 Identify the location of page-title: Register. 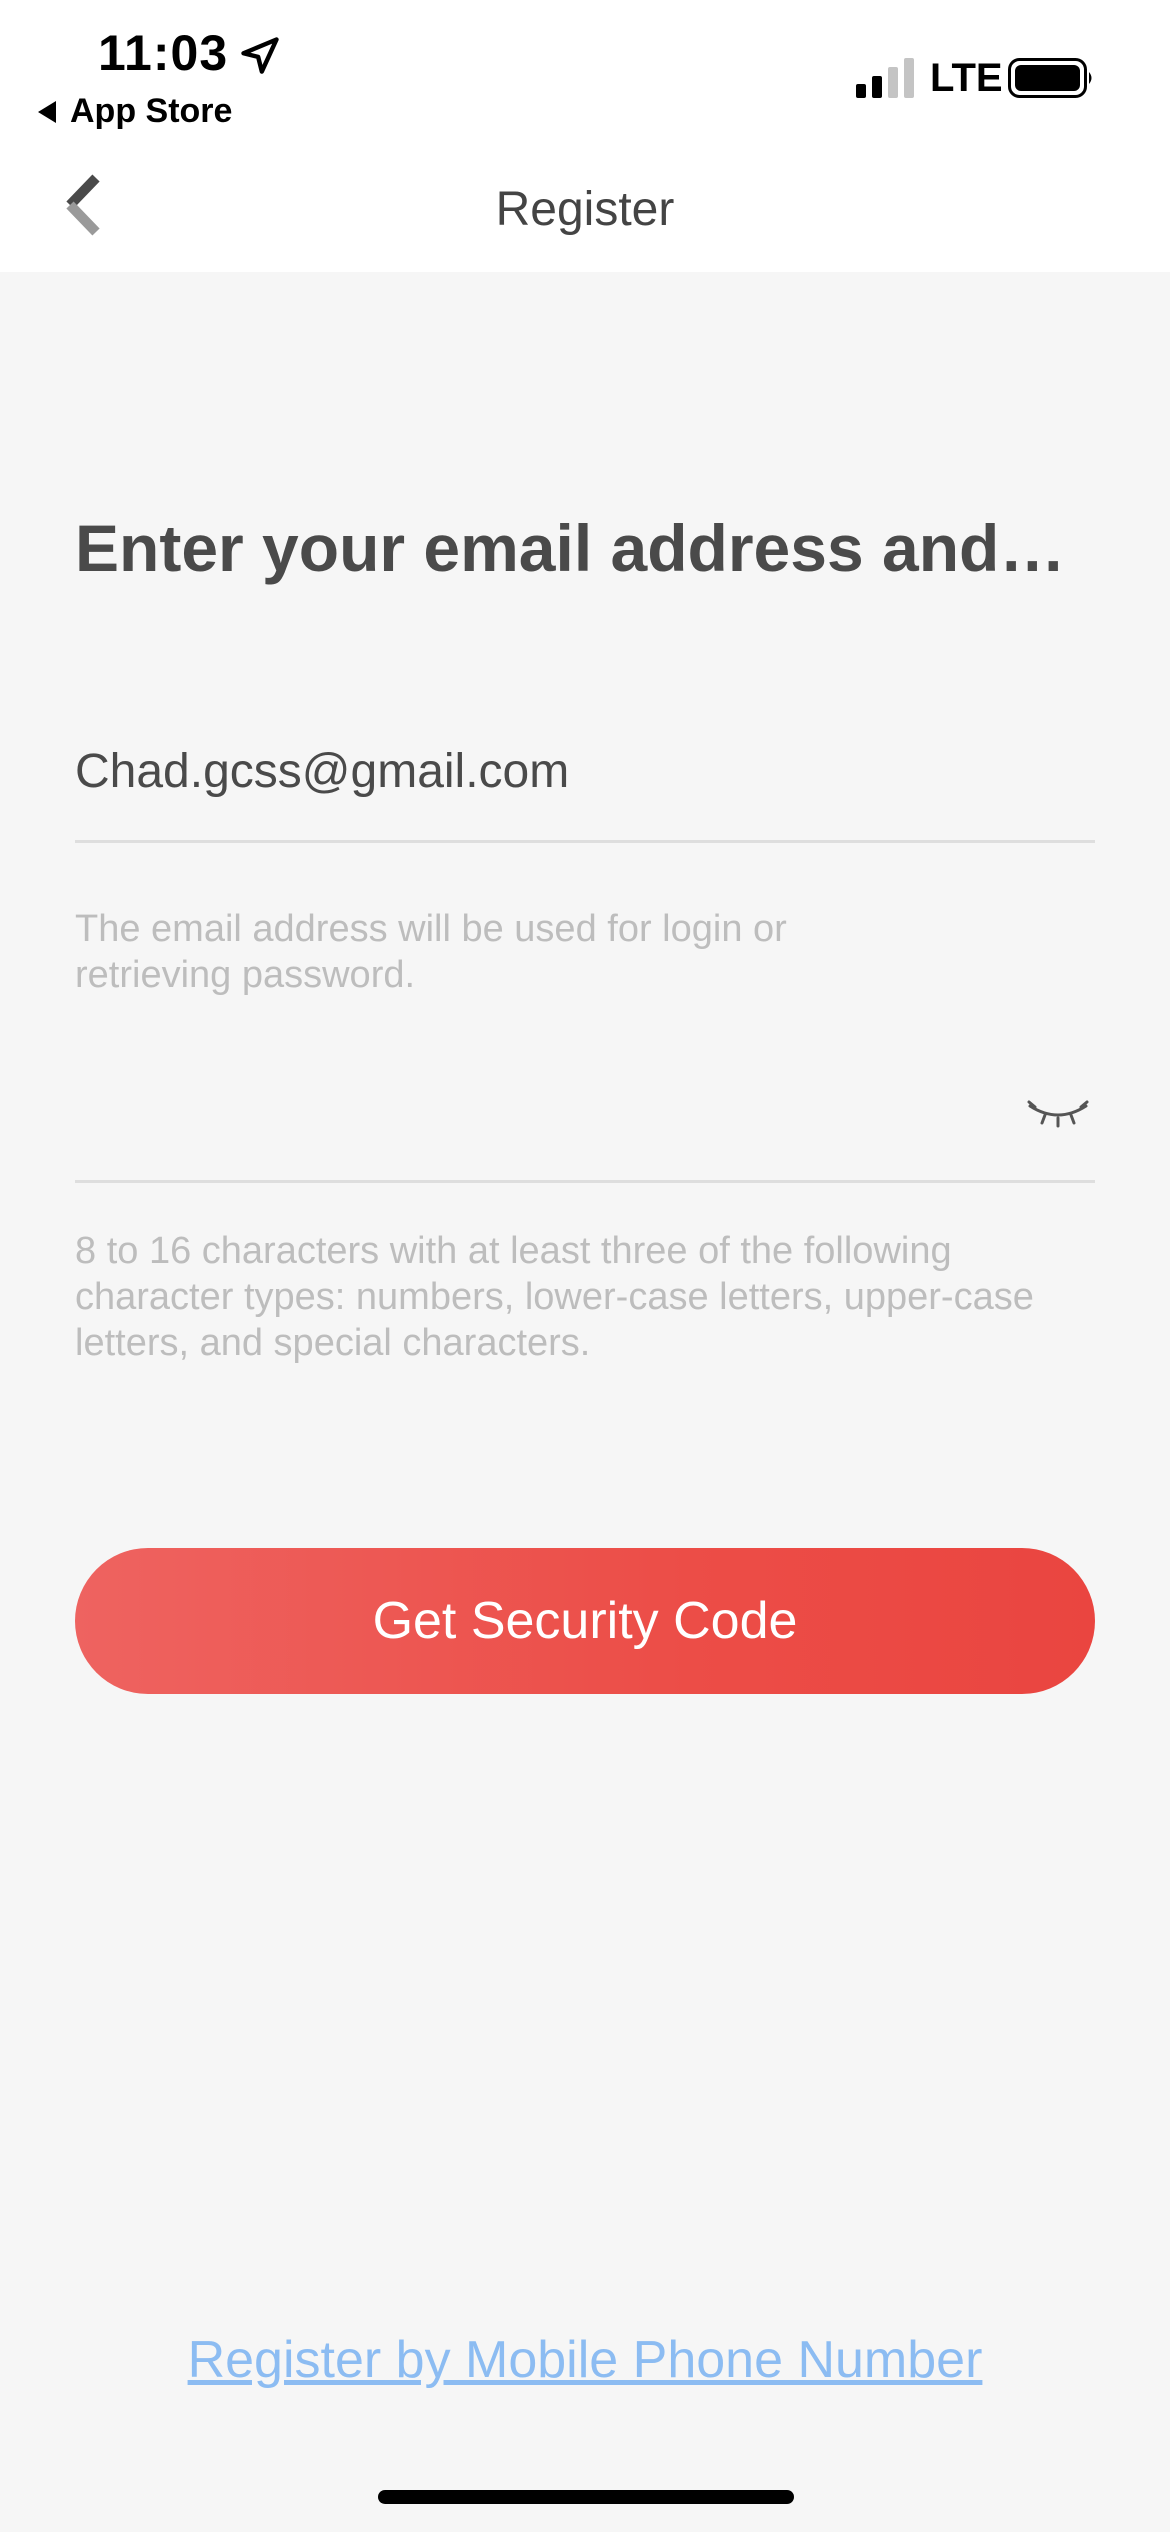
(585, 209).